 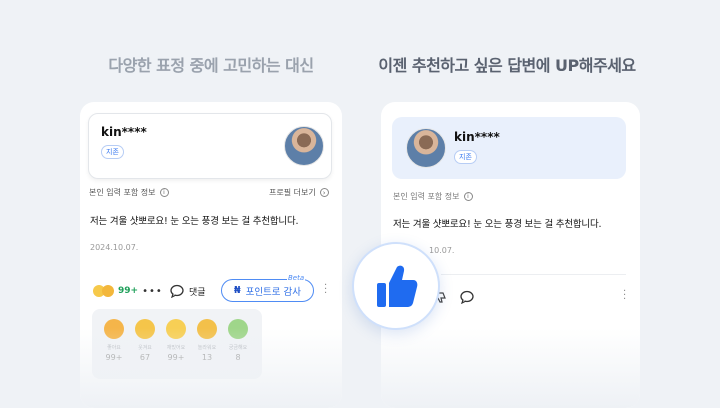 What do you see at coordinates (238, 329) in the screenshot?
I see `curious-face-icon` at bounding box center [238, 329].